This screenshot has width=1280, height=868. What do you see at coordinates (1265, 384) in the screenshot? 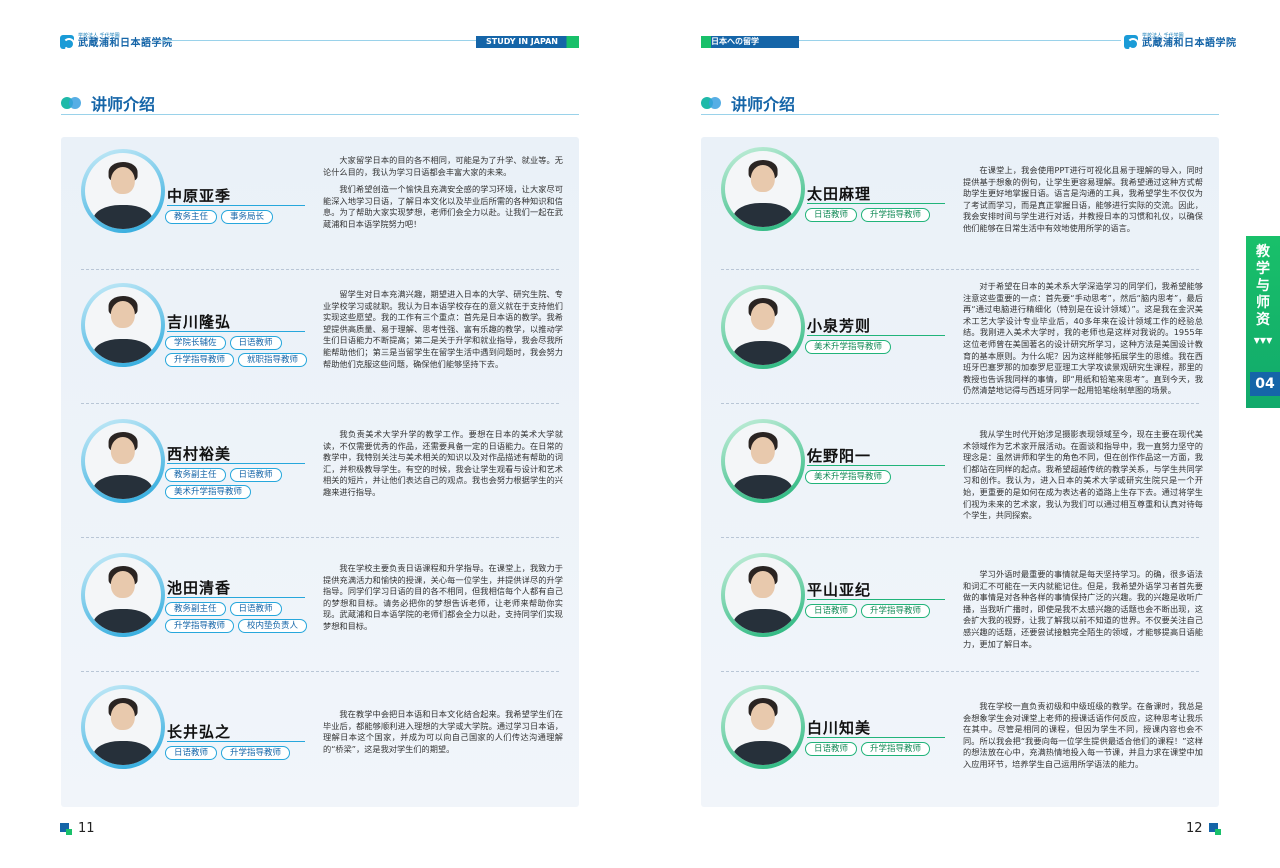
I see `chapter-number: 04` at bounding box center [1265, 384].